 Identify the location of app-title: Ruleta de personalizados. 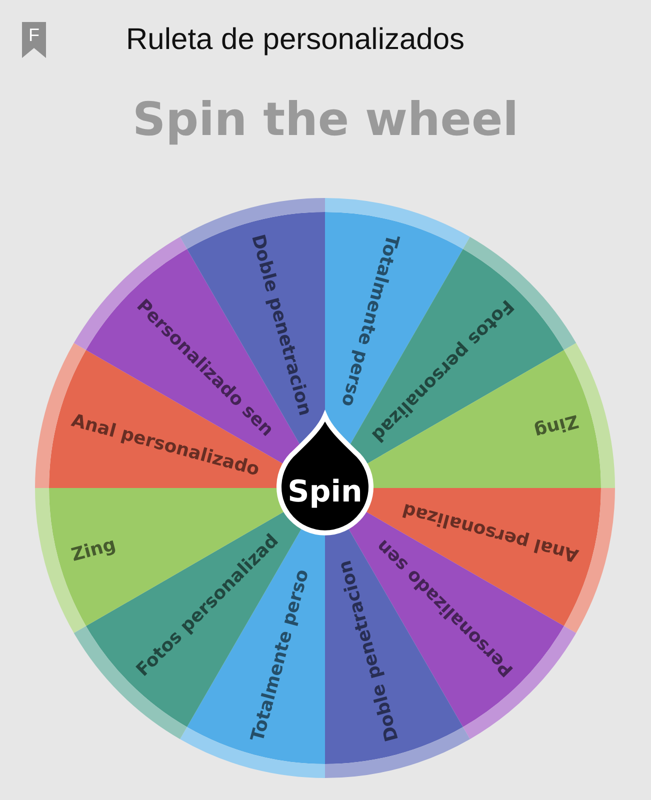
(295, 40).